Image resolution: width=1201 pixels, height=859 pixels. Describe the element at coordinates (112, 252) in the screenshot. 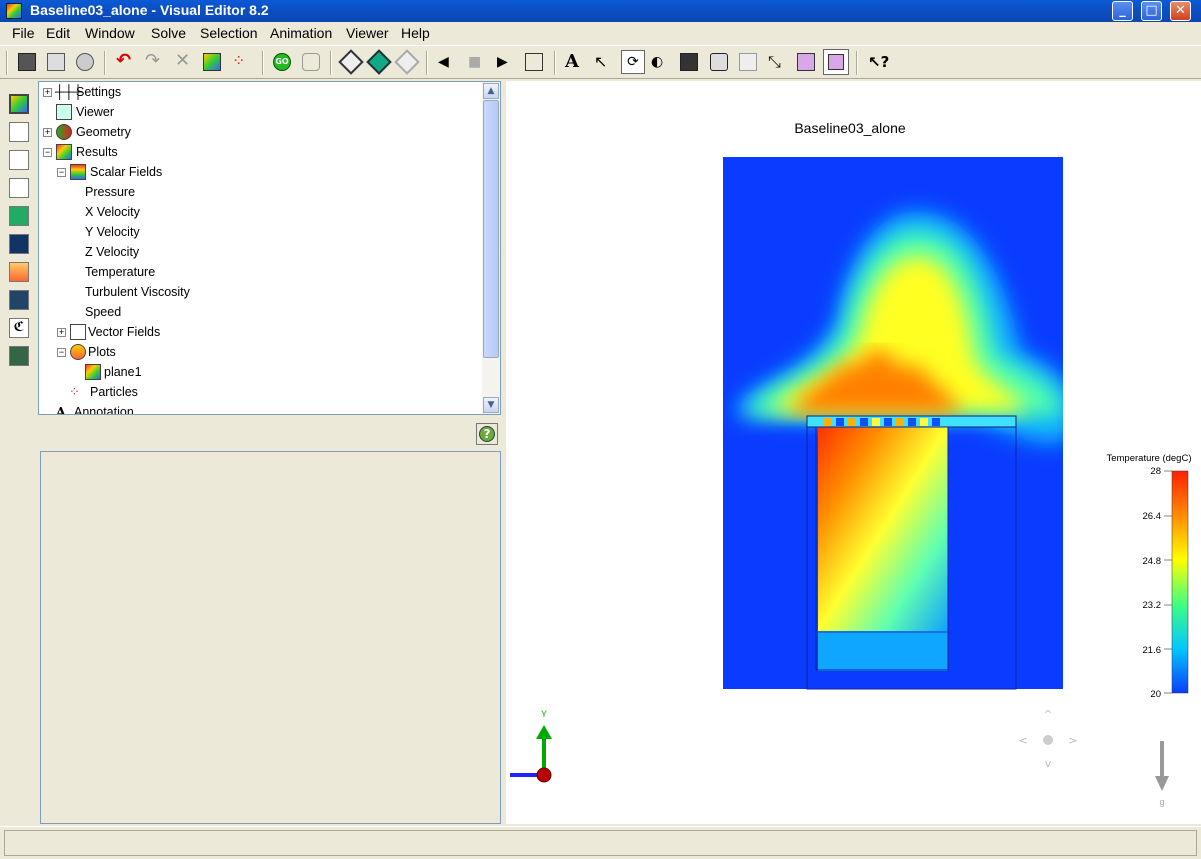

I see `tree-item-z-velocity: Z Velocity` at that location.